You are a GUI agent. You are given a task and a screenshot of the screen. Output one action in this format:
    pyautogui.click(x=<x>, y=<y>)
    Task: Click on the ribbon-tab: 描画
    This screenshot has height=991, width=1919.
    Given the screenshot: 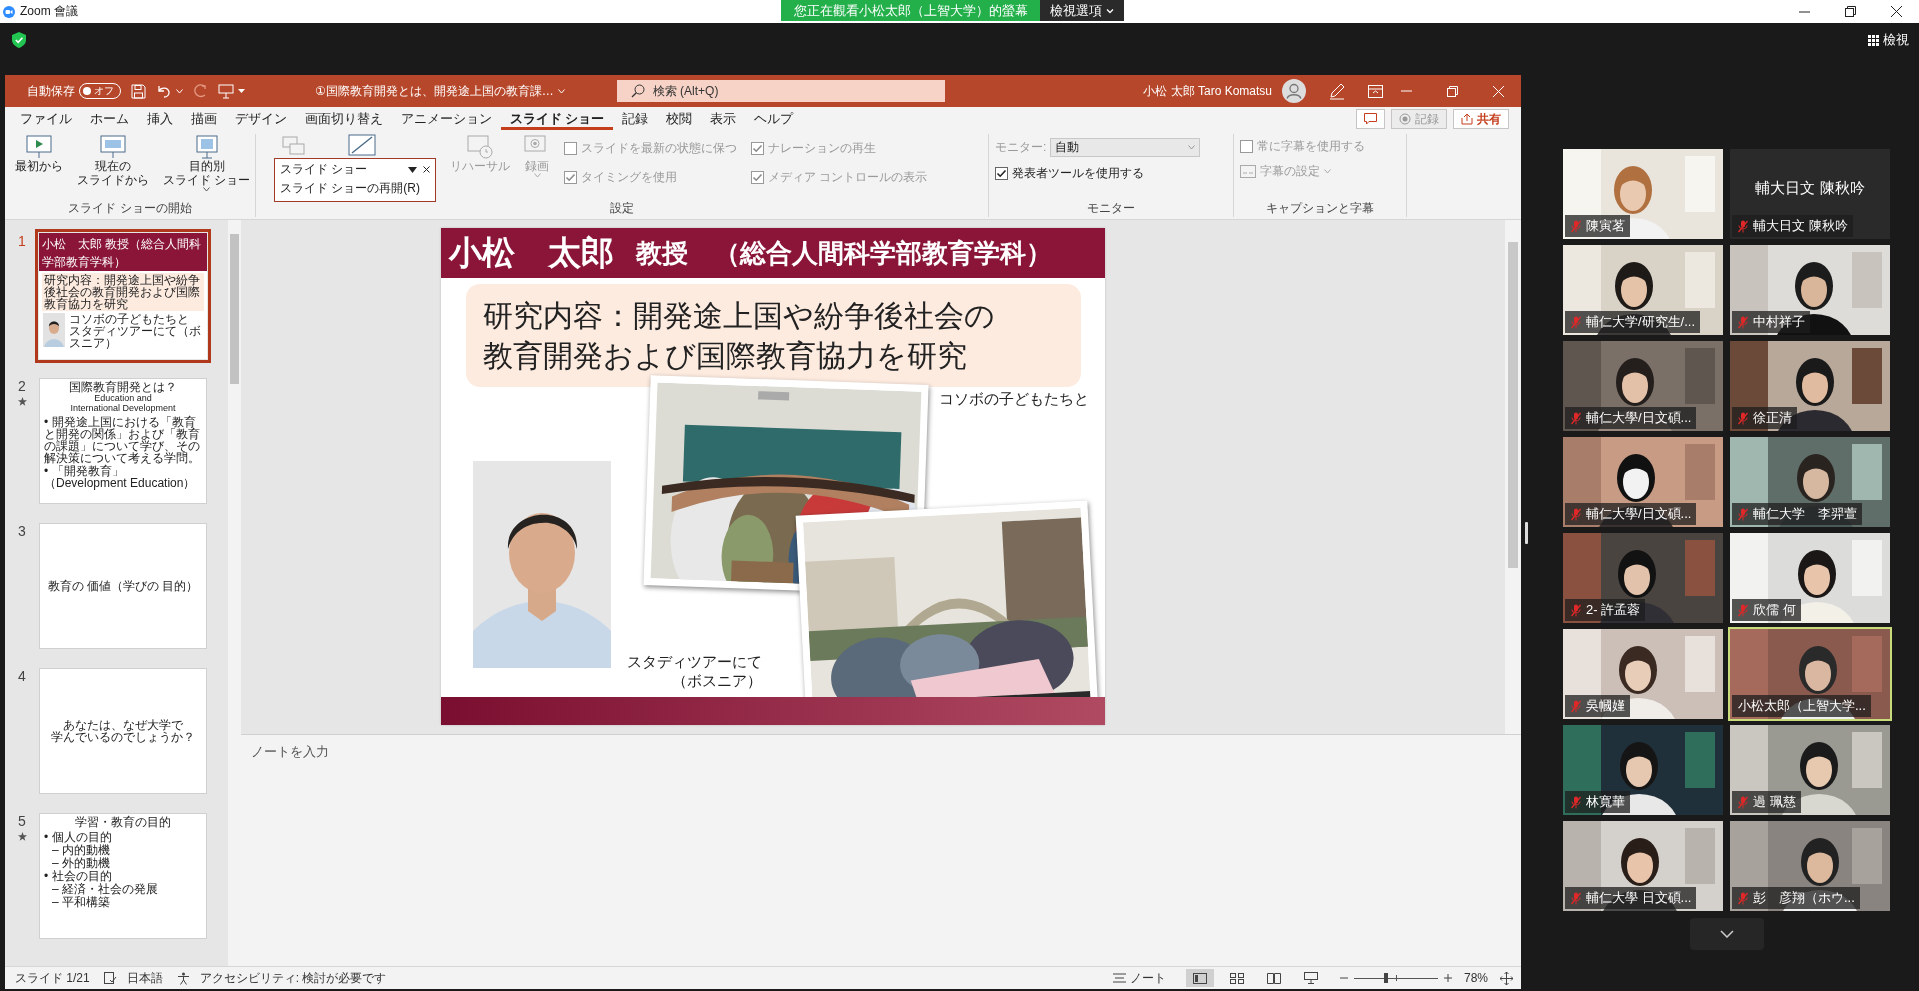 What is the action you would take?
    pyautogui.click(x=204, y=119)
    